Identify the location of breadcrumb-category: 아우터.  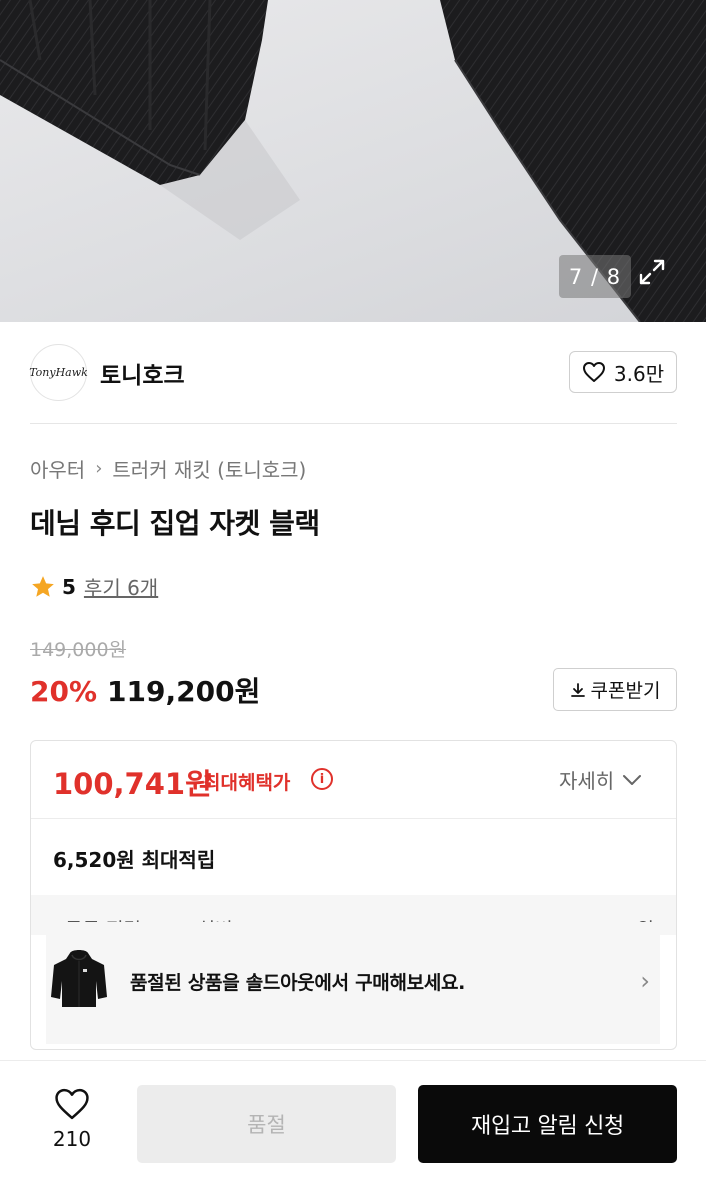
(57, 468).